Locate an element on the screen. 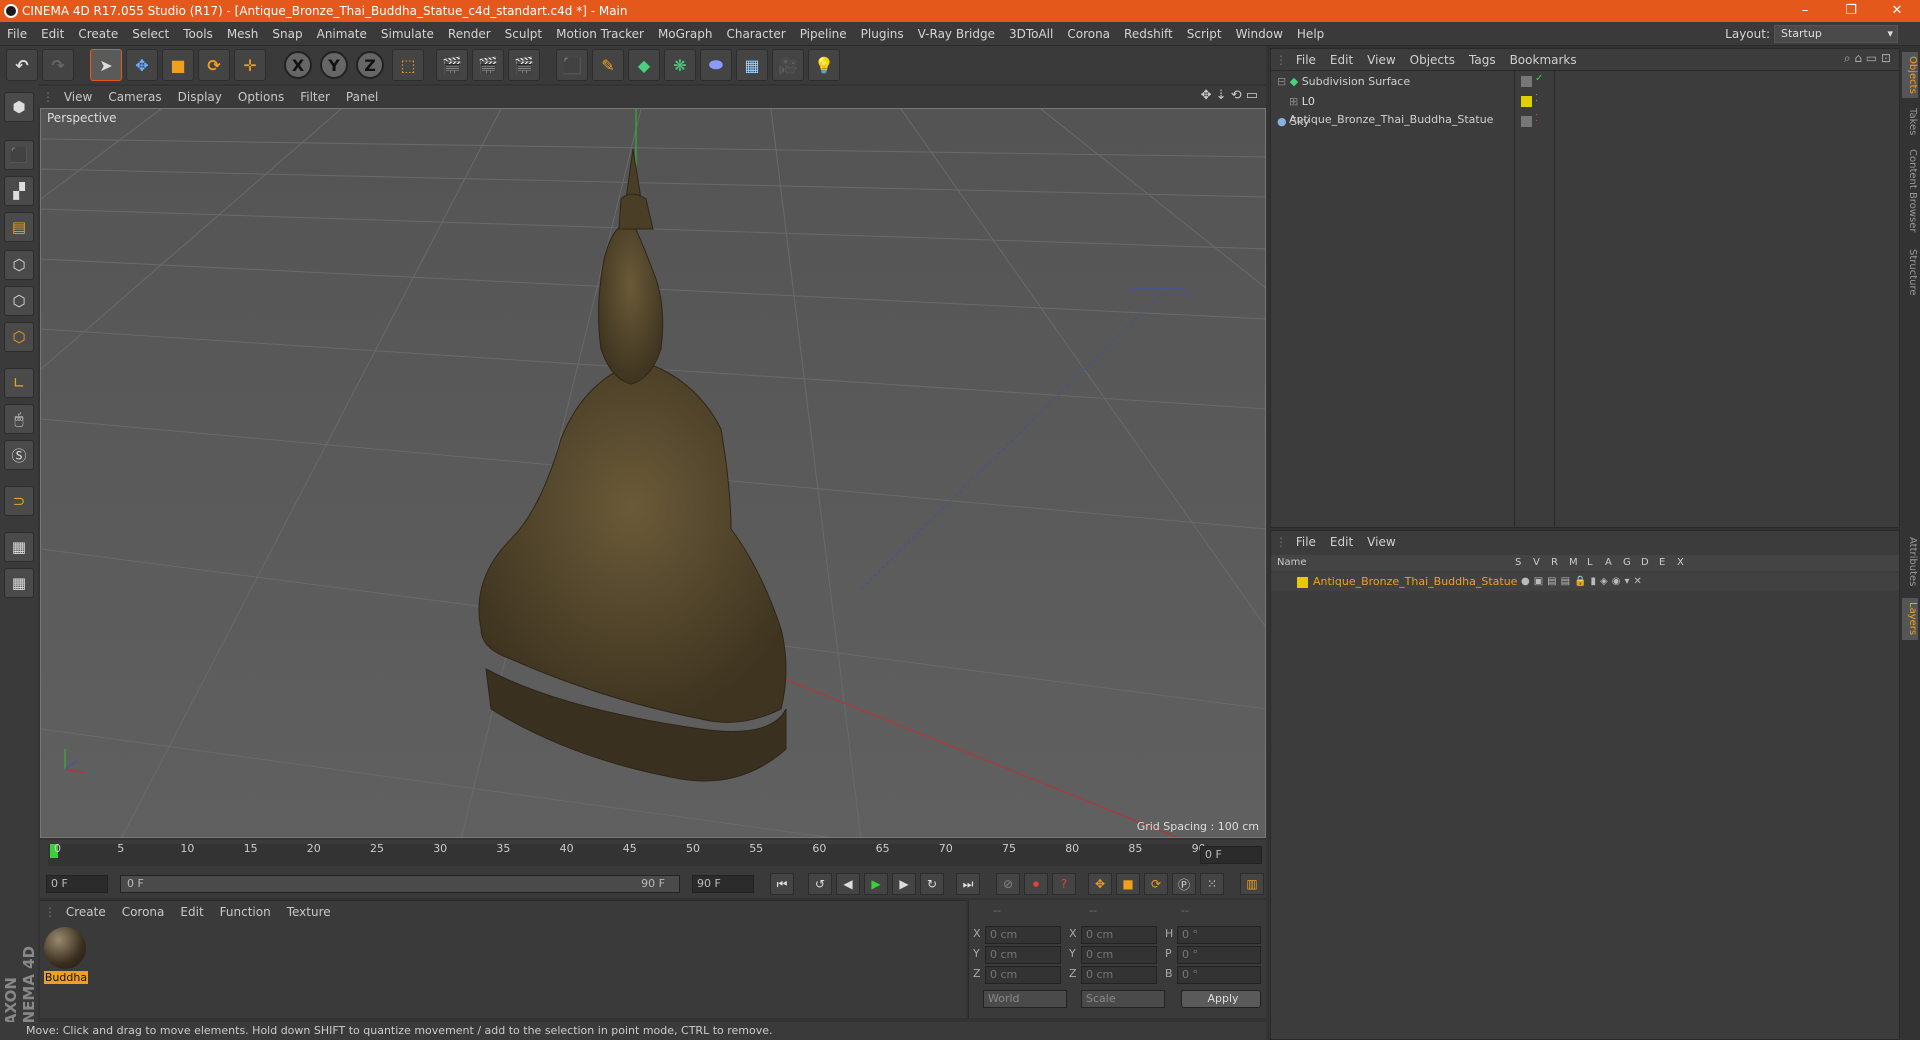 The height and width of the screenshot is (1040, 1920). object-menu-file: File is located at coordinates (1306, 60).